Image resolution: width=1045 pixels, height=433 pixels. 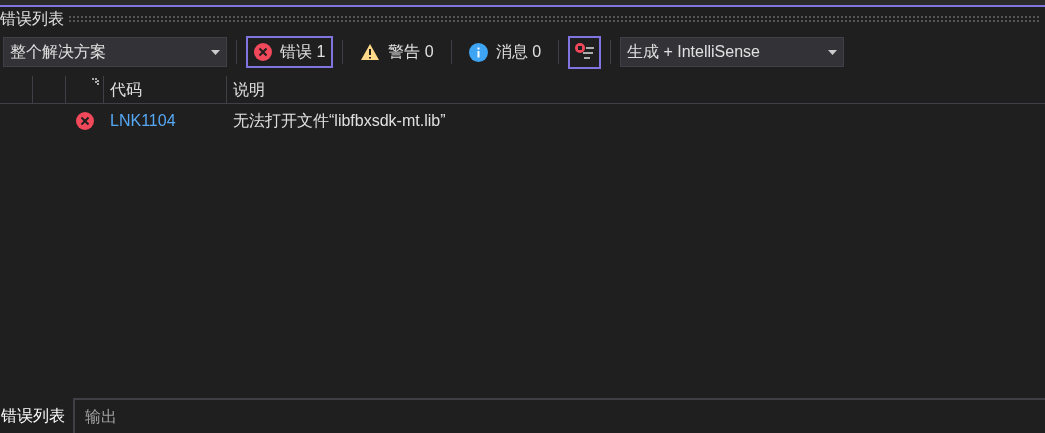 I want to click on sort-grip-icon, so click(x=95, y=81).